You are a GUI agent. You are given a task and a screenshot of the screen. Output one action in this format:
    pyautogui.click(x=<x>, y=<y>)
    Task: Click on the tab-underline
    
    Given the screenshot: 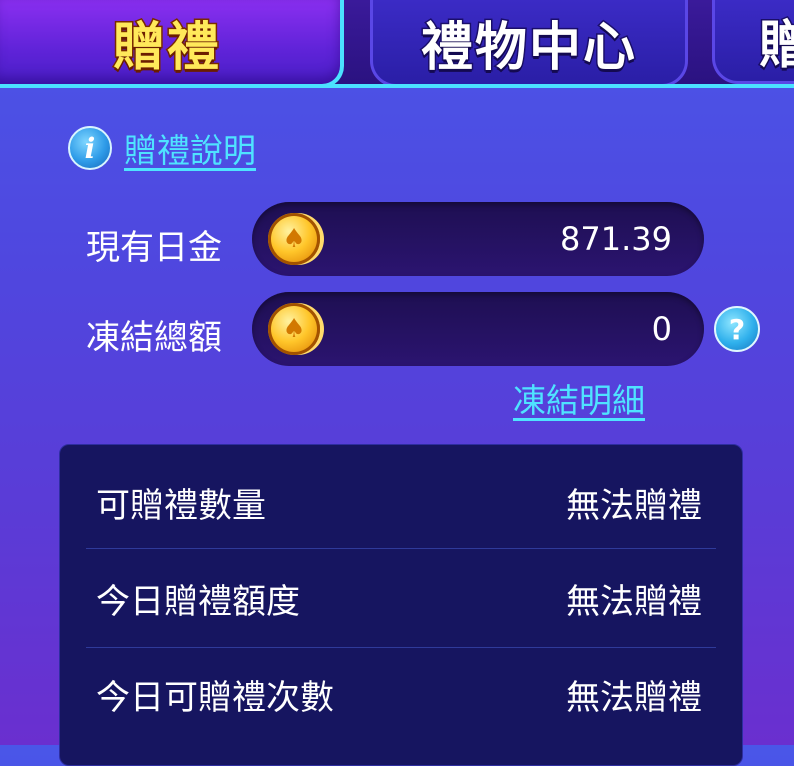 What is the action you would take?
    pyautogui.click(x=397, y=86)
    